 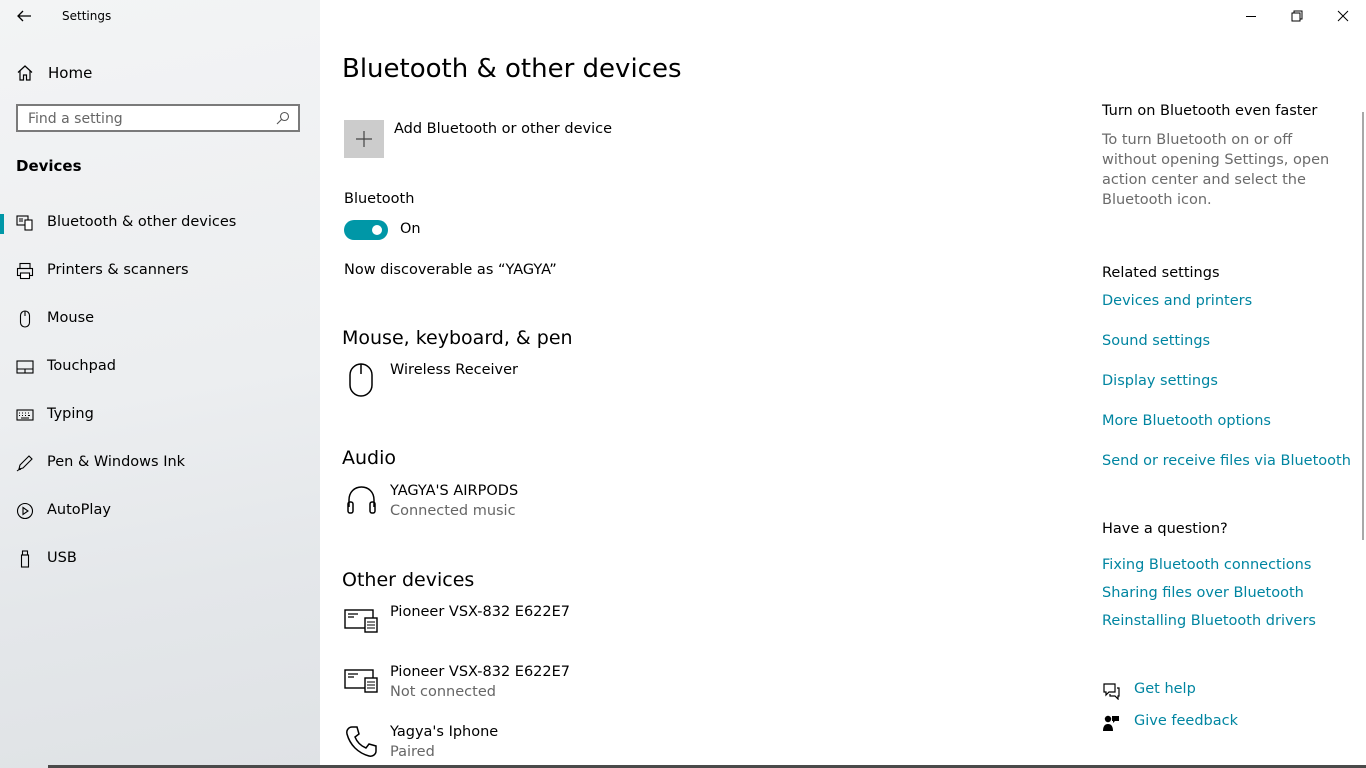 I want to click on sidebar-item-bluetooth: Bluetooth & other devices, so click(x=160, y=224).